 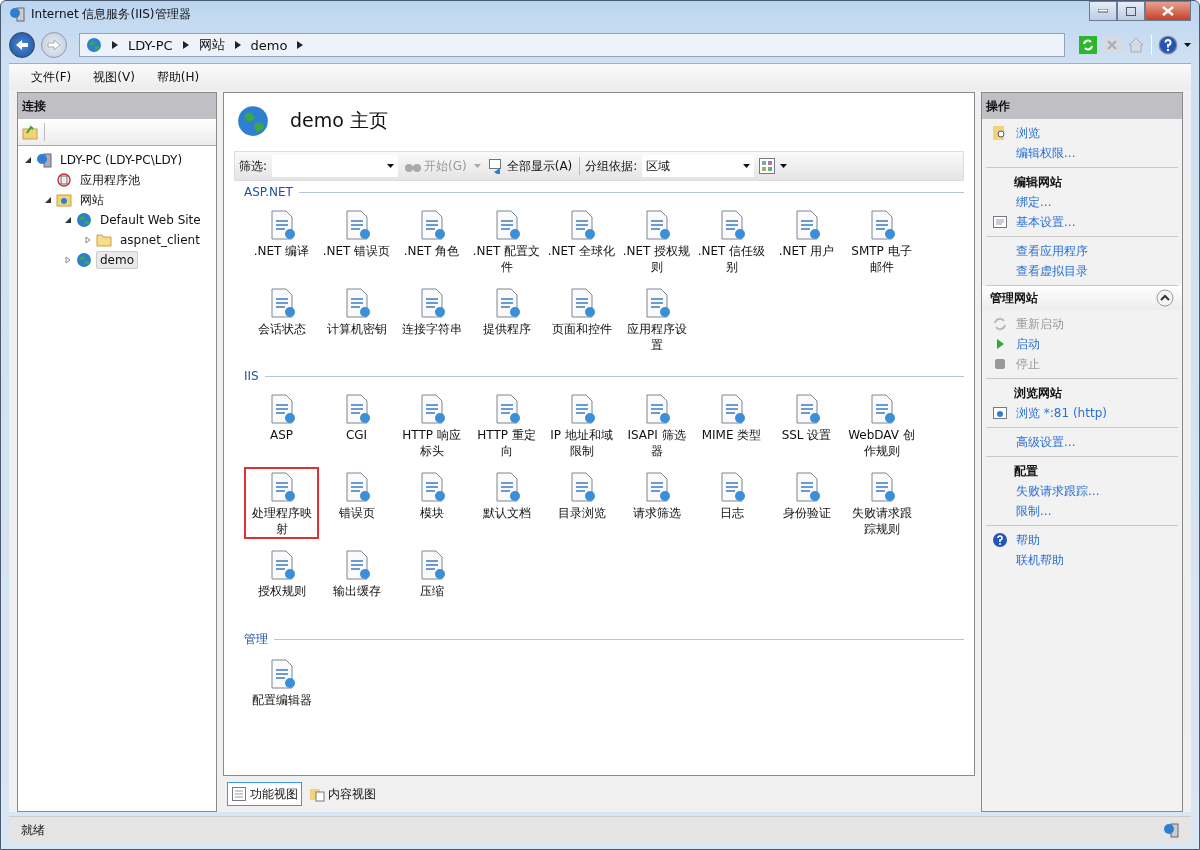 What do you see at coordinates (22, 45) in the screenshot?
I see `back-button` at bounding box center [22, 45].